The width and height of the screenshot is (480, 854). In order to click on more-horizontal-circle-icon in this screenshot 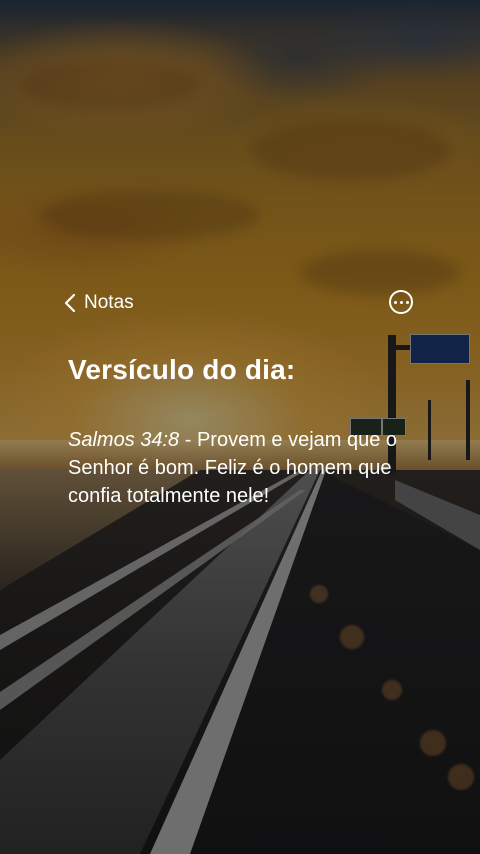, I will do `click(401, 302)`.